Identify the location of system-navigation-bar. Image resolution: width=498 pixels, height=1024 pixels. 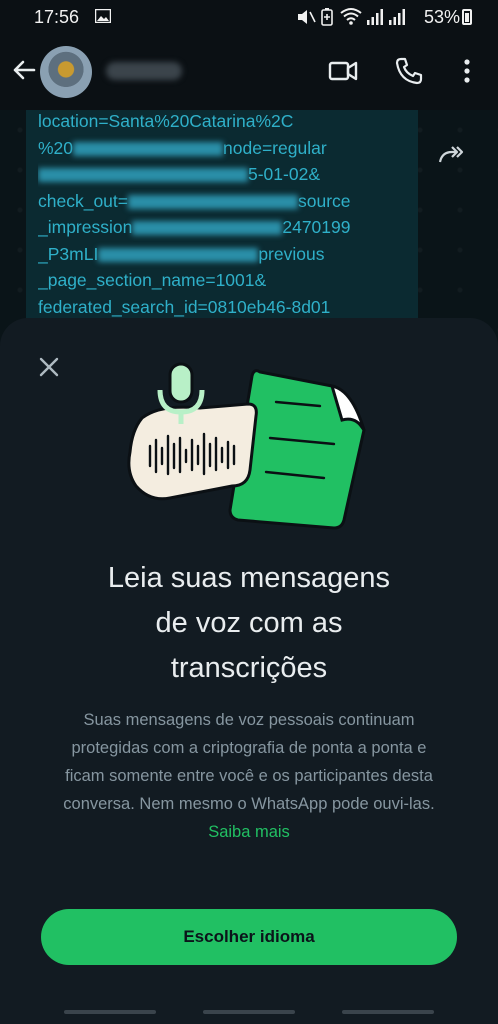
(249, 1014).